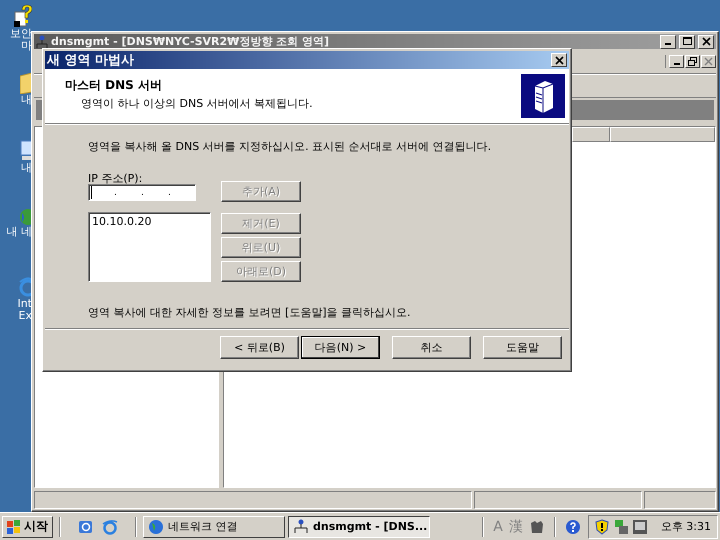 The height and width of the screenshot is (540, 720). I want to click on taskbar-button: 네트워크 연결, so click(214, 527).